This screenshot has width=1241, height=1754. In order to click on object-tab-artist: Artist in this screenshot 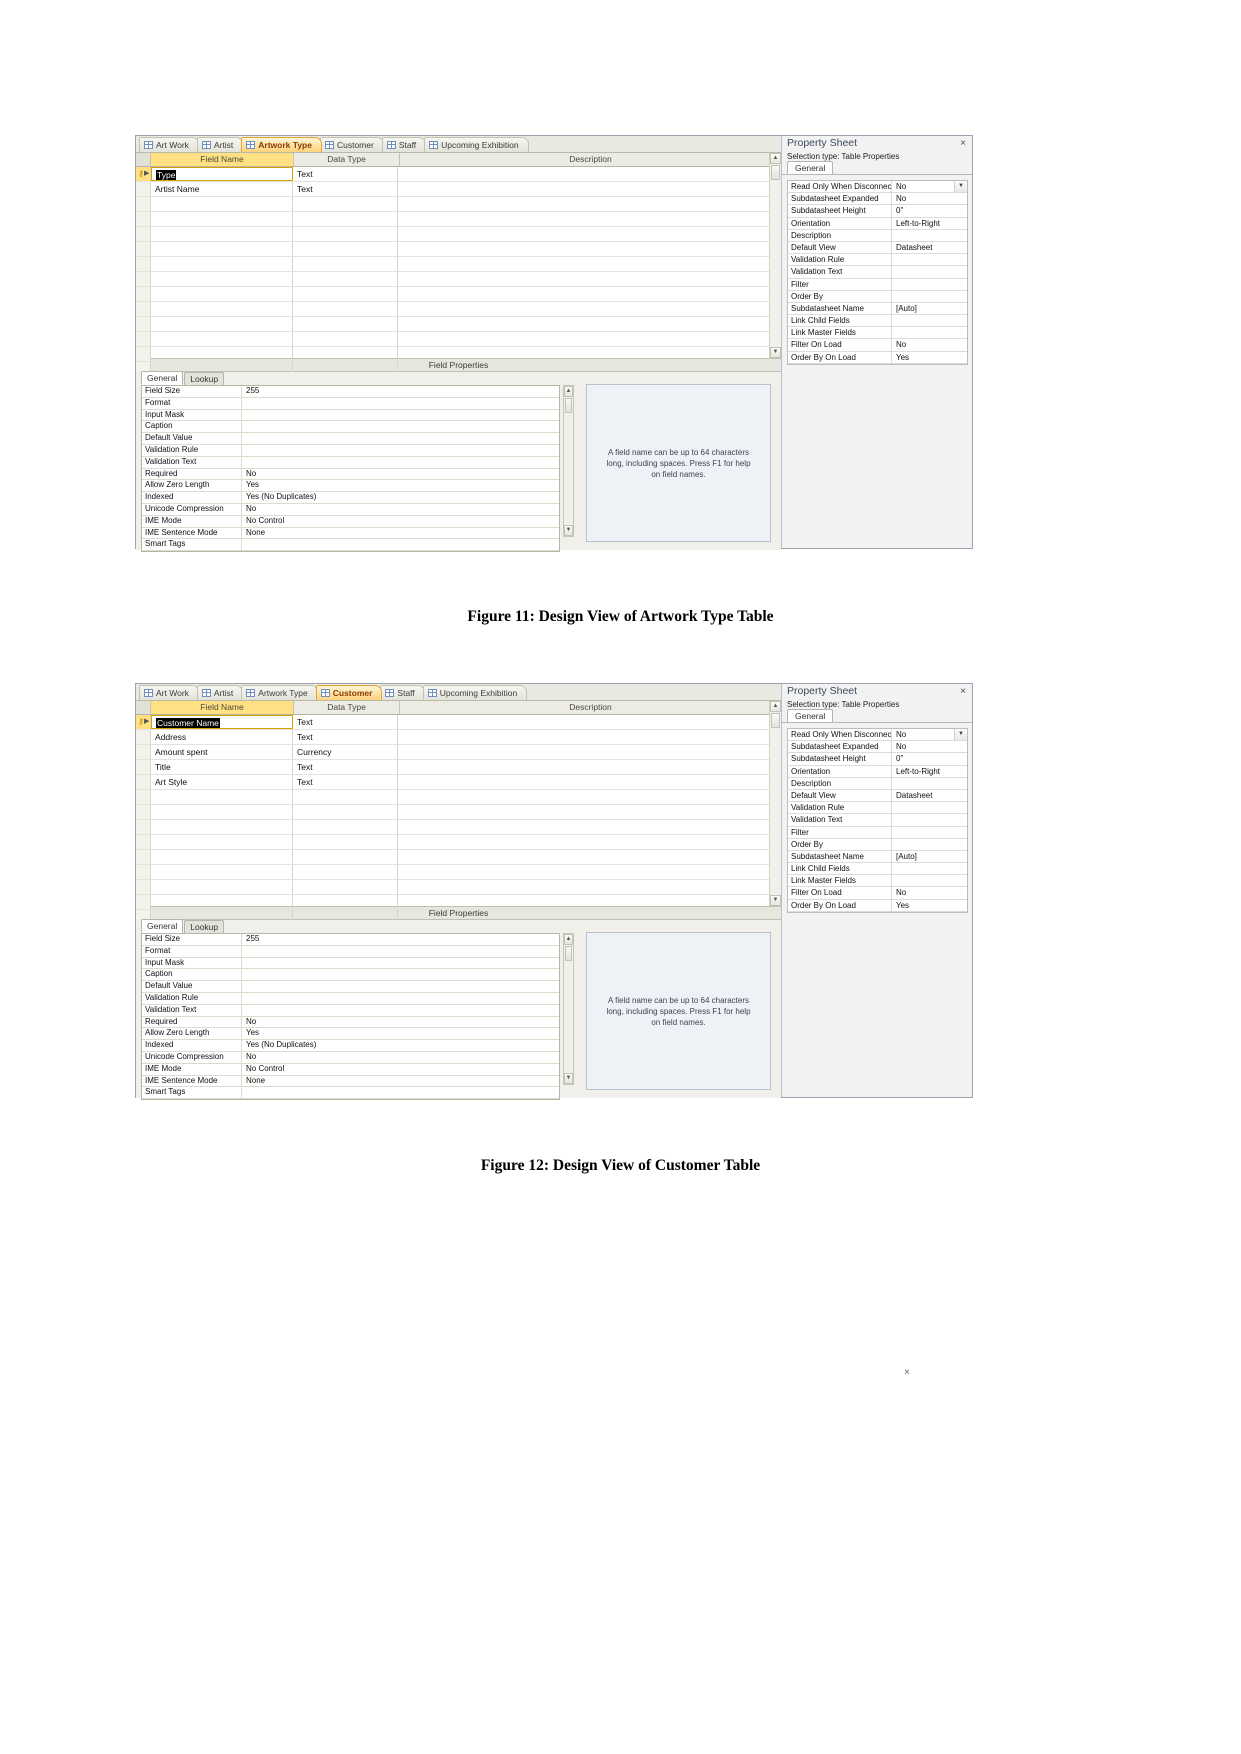, I will do `click(220, 144)`.